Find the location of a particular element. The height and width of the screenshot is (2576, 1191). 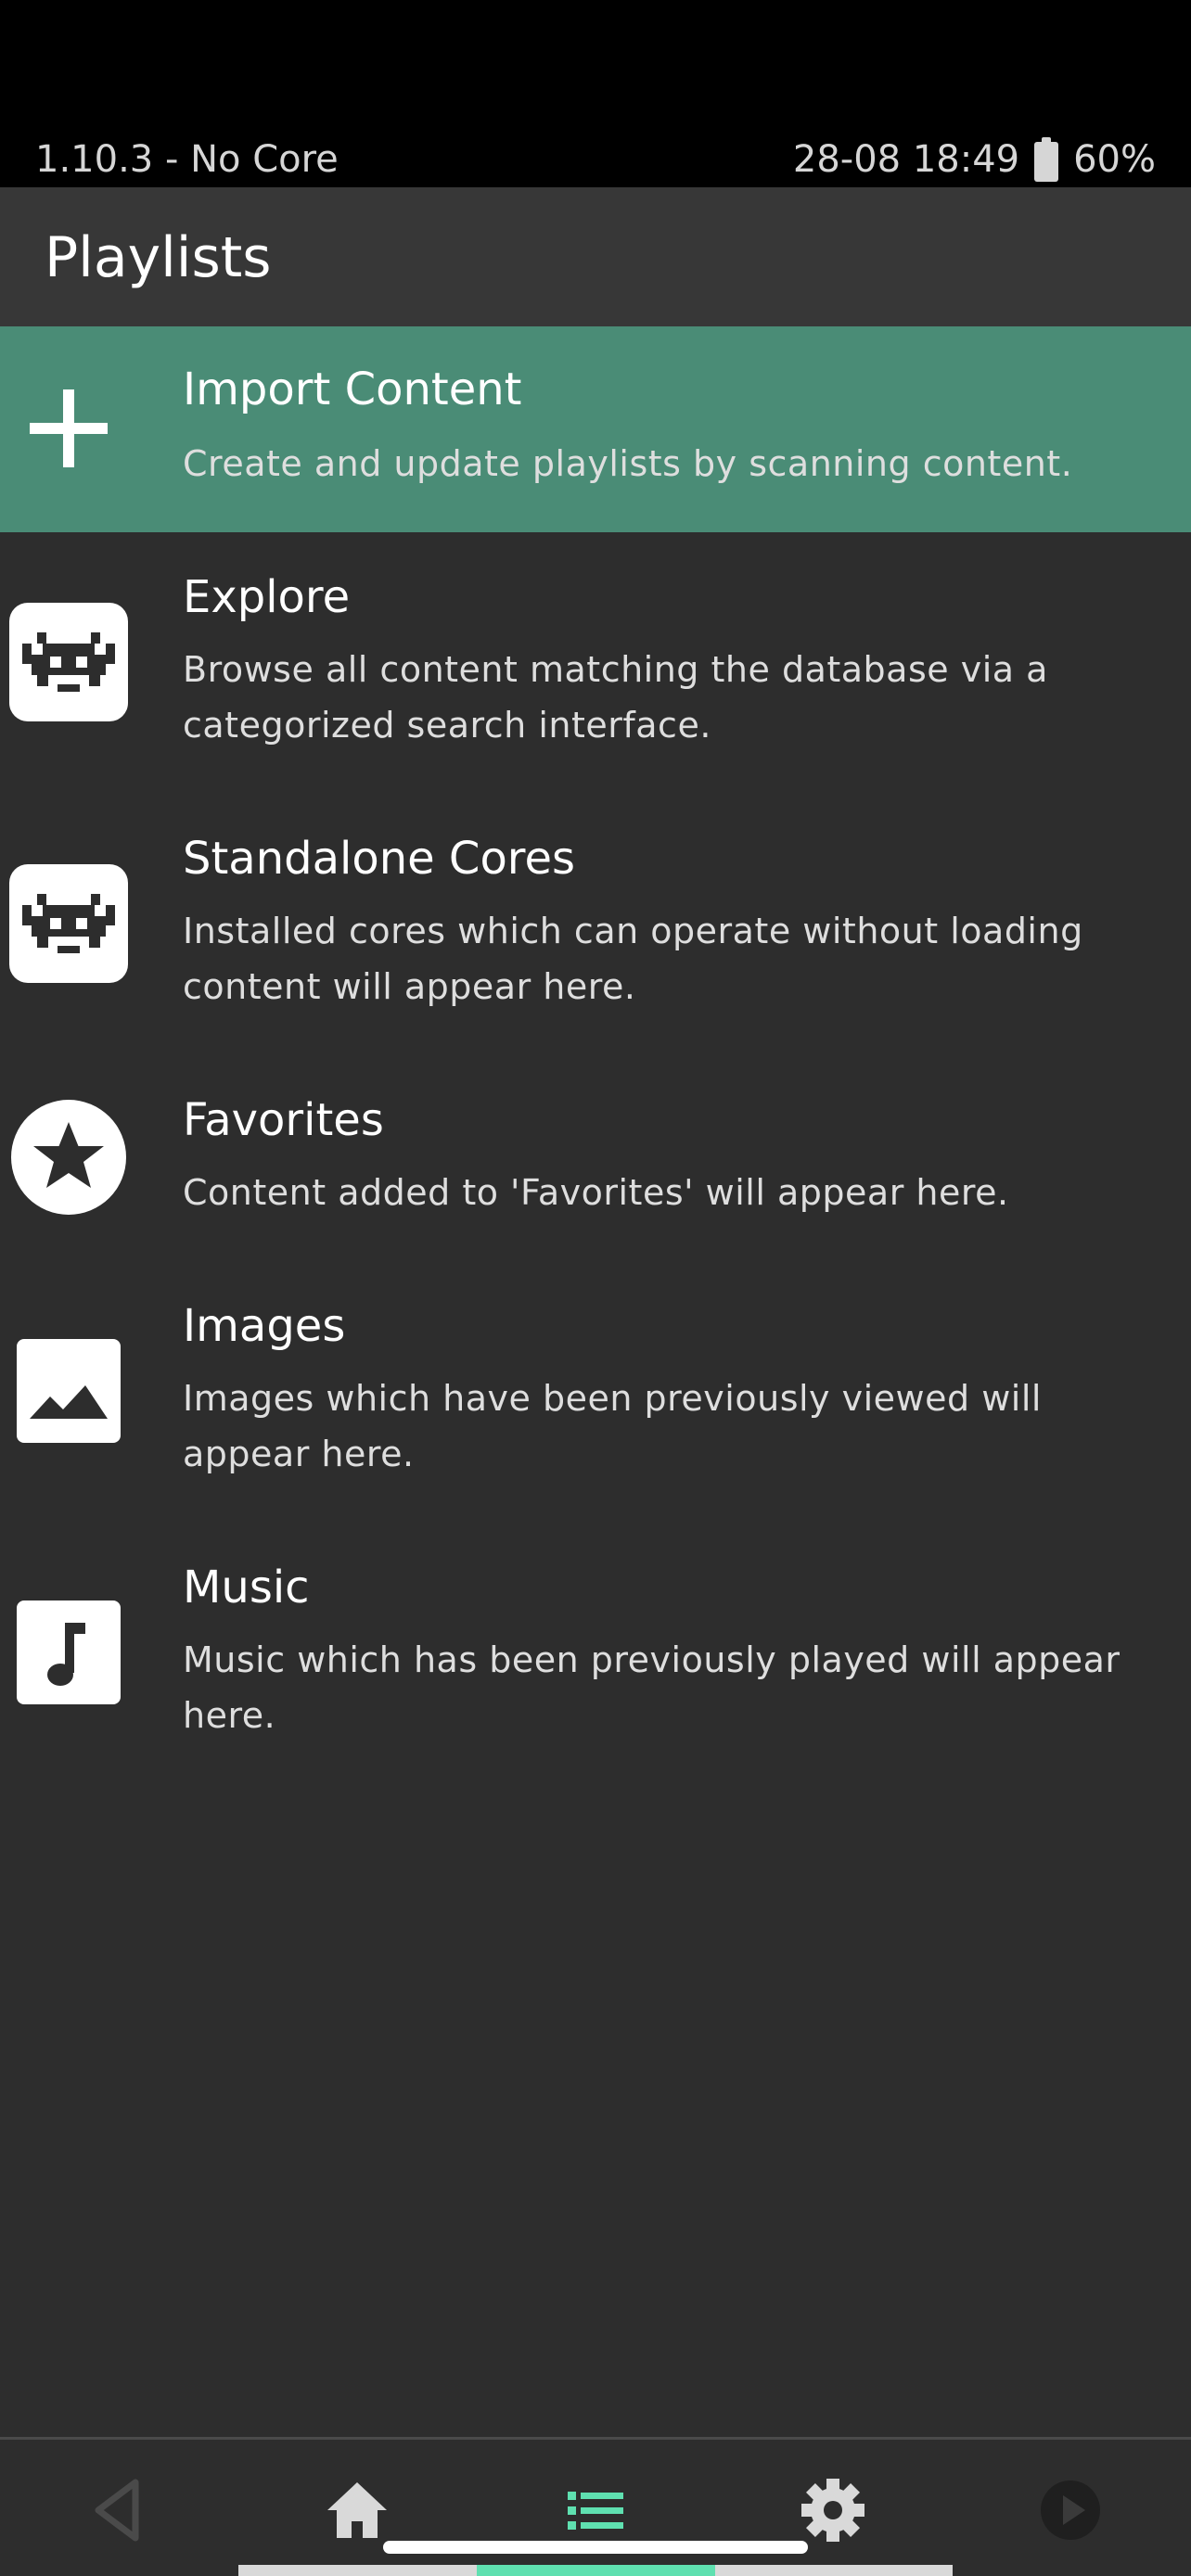

settings-button is located at coordinates (833, 2510).